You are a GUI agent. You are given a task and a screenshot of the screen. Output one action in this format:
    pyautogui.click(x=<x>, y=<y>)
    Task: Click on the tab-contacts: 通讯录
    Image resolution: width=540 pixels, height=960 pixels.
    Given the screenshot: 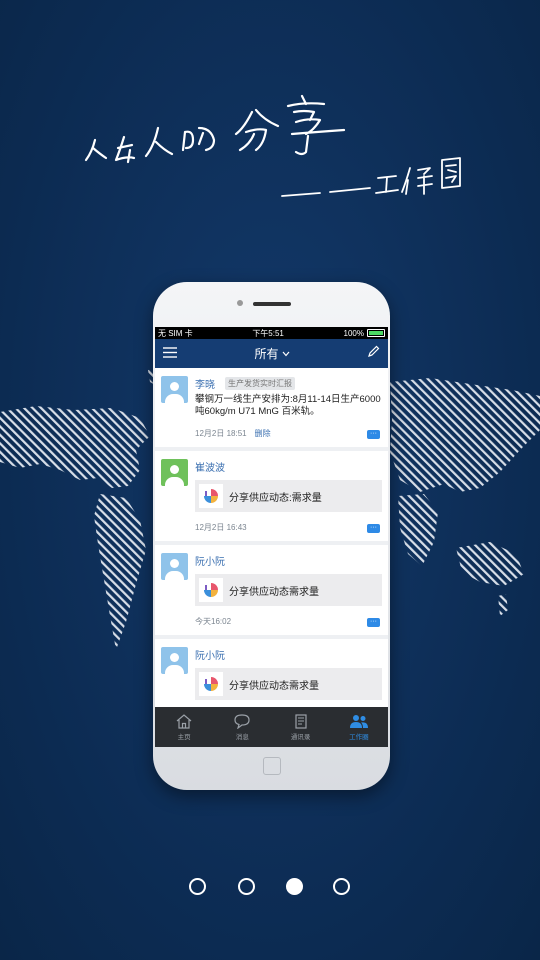 What is the action you would take?
    pyautogui.click(x=301, y=727)
    